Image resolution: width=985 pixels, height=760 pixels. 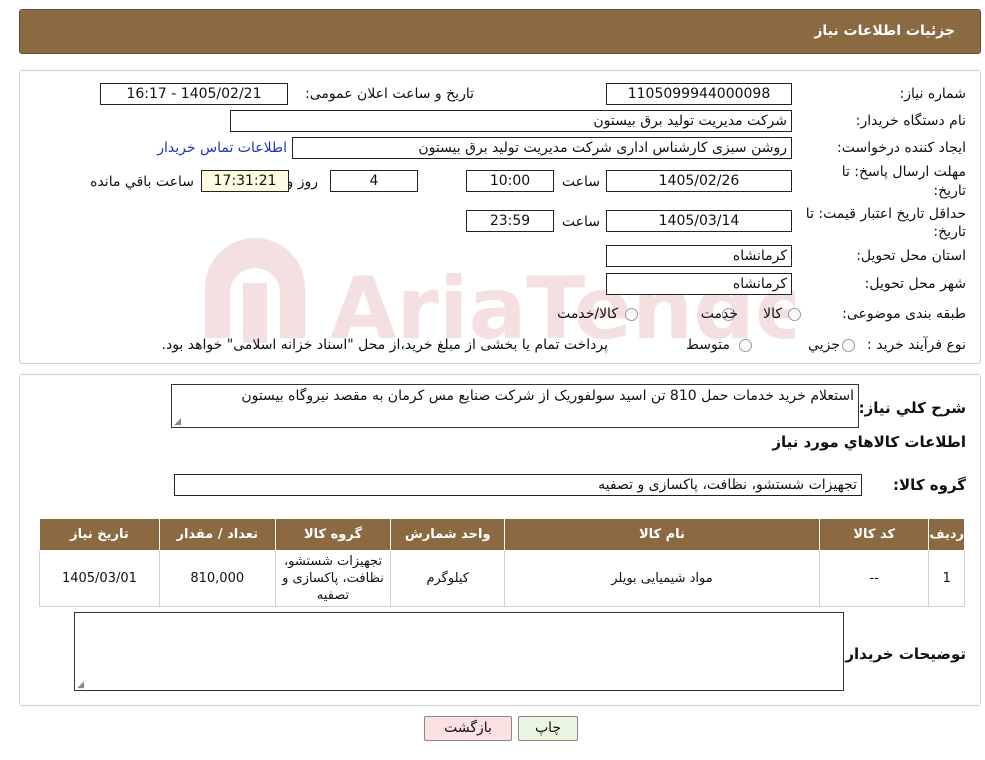 What do you see at coordinates (699, 221) in the screenshot?
I see `validity-date-field: 1405/03/14` at bounding box center [699, 221].